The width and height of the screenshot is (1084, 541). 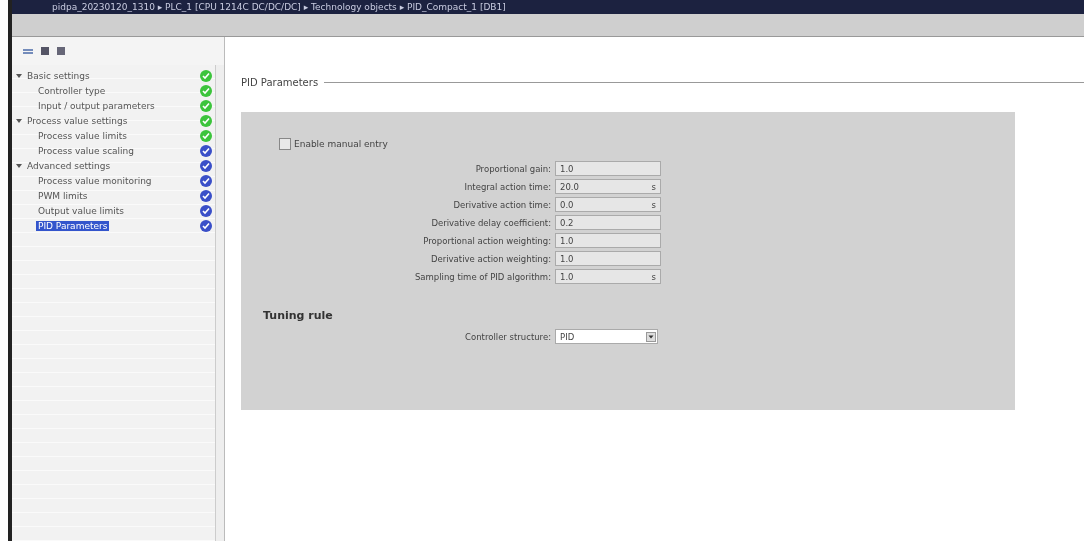 What do you see at coordinates (69, 165) in the screenshot?
I see `nav-item: Advanced settings` at bounding box center [69, 165].